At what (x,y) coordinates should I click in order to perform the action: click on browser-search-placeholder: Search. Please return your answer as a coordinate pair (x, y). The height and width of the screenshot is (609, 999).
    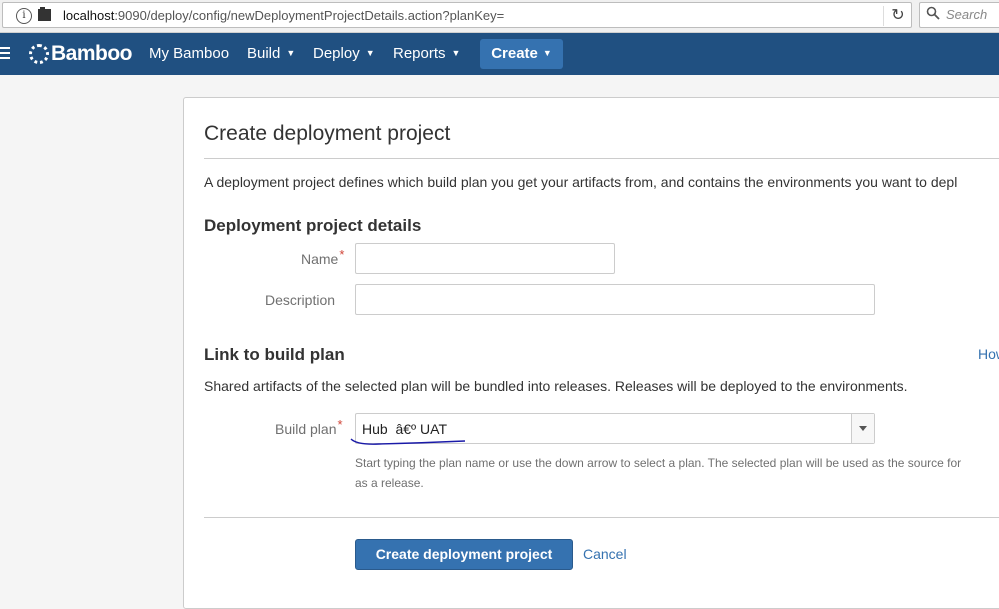
    Looking at the image, I should click on (967, 14).